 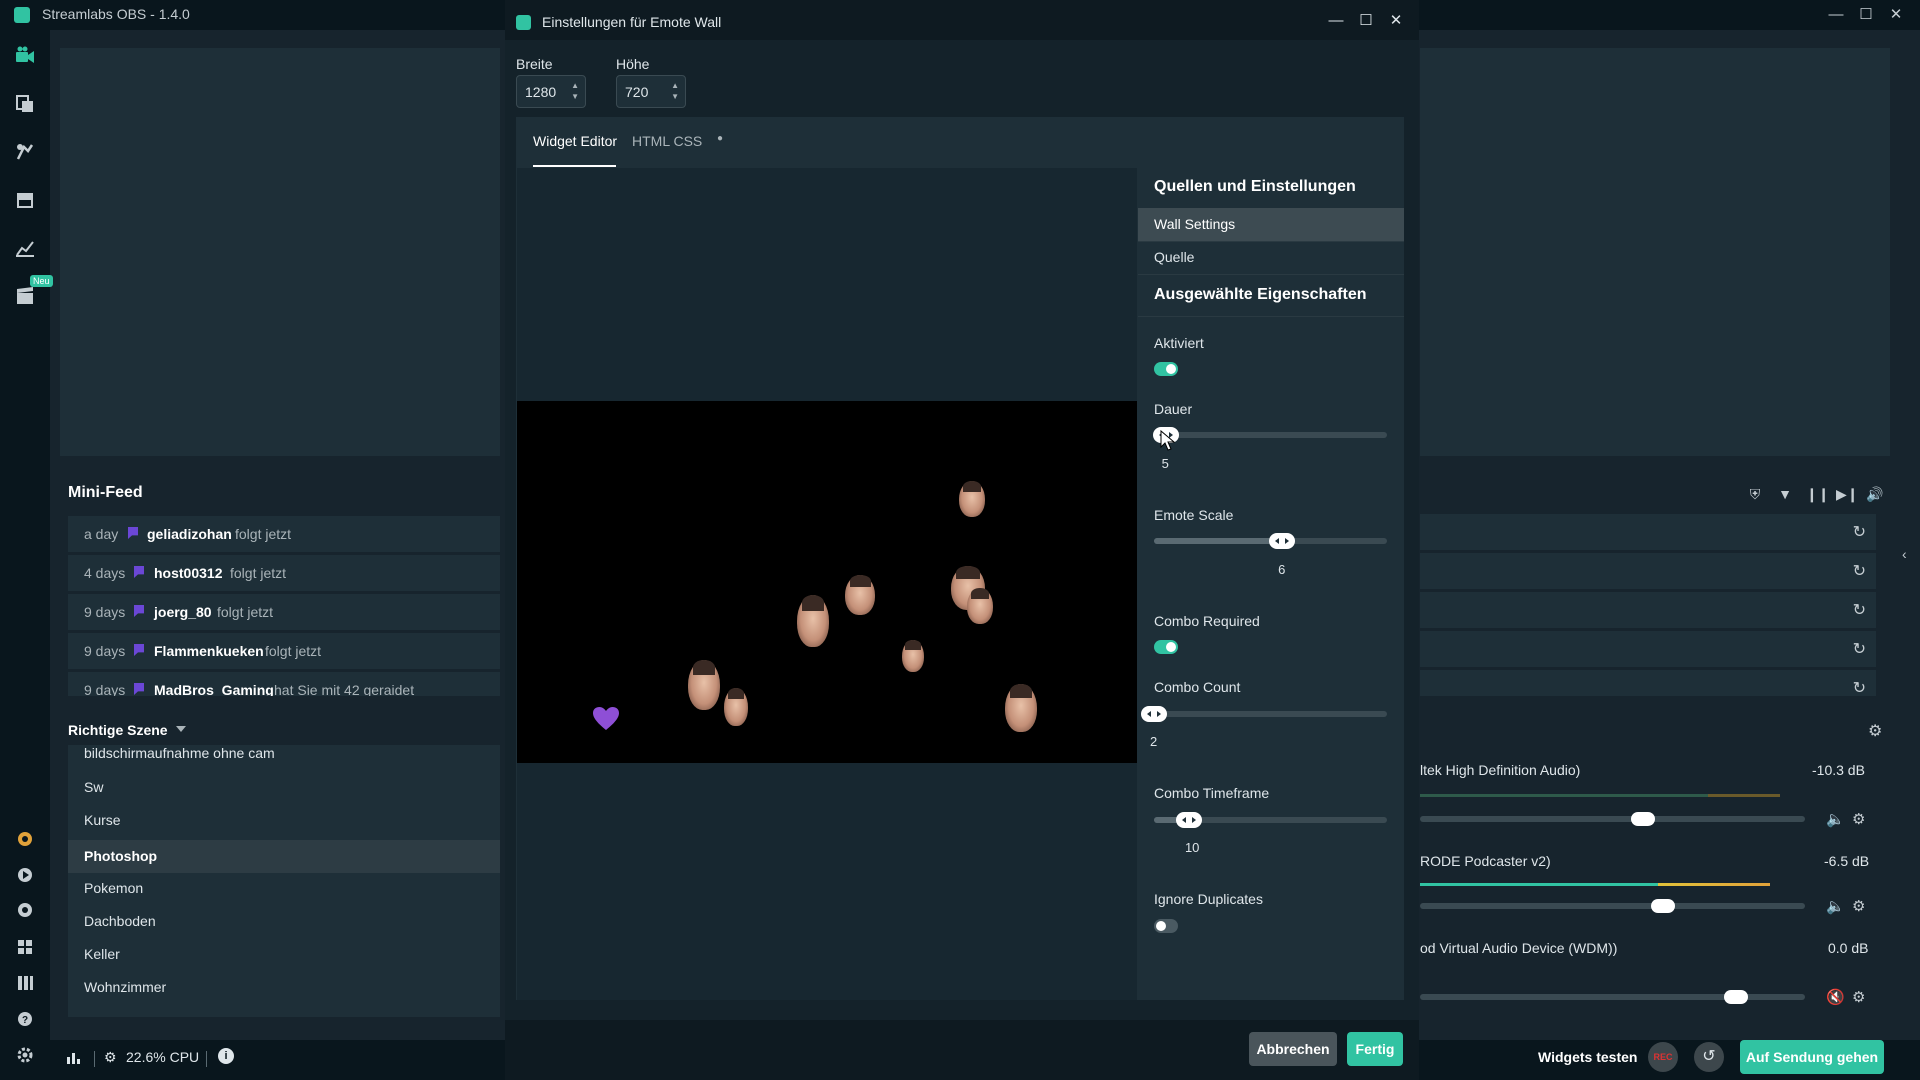 What do you see at coordinates (284, 612) in the screenshot?
I see `feed-item: 9 days joerg_80 folgt jetzt` at bounding box center [284, 612].